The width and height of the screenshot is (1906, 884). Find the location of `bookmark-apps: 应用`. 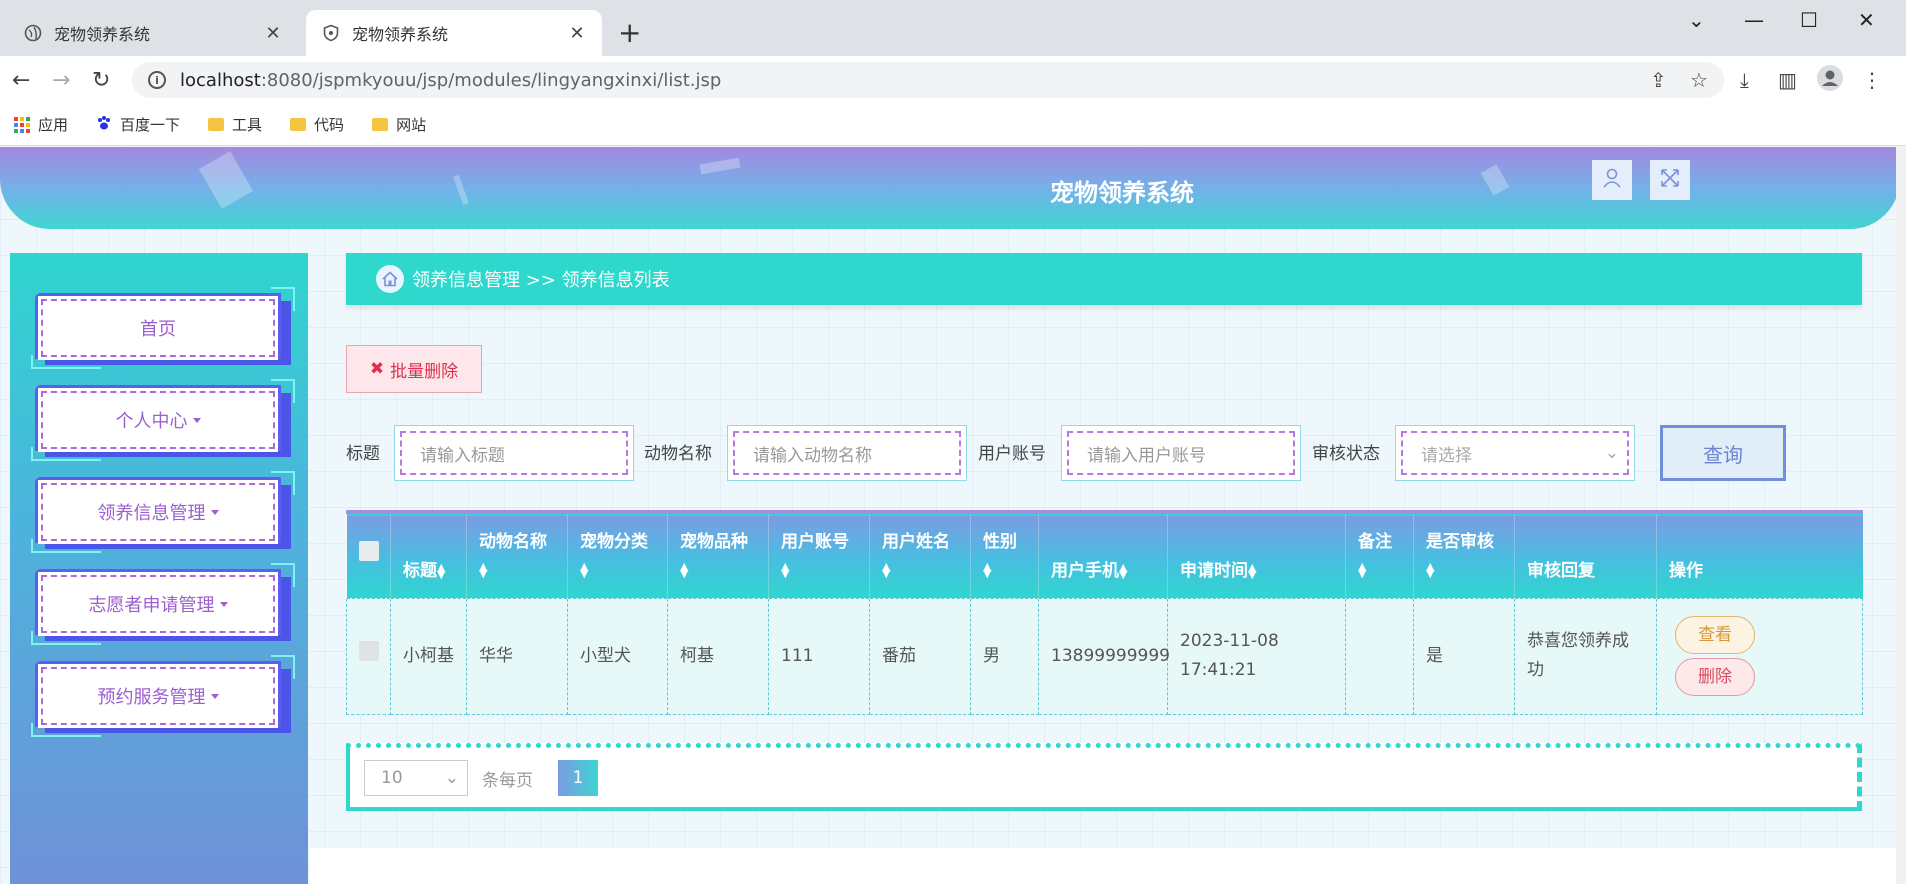

bookmark-apps: 应用 is located at coordinates (41, 124).